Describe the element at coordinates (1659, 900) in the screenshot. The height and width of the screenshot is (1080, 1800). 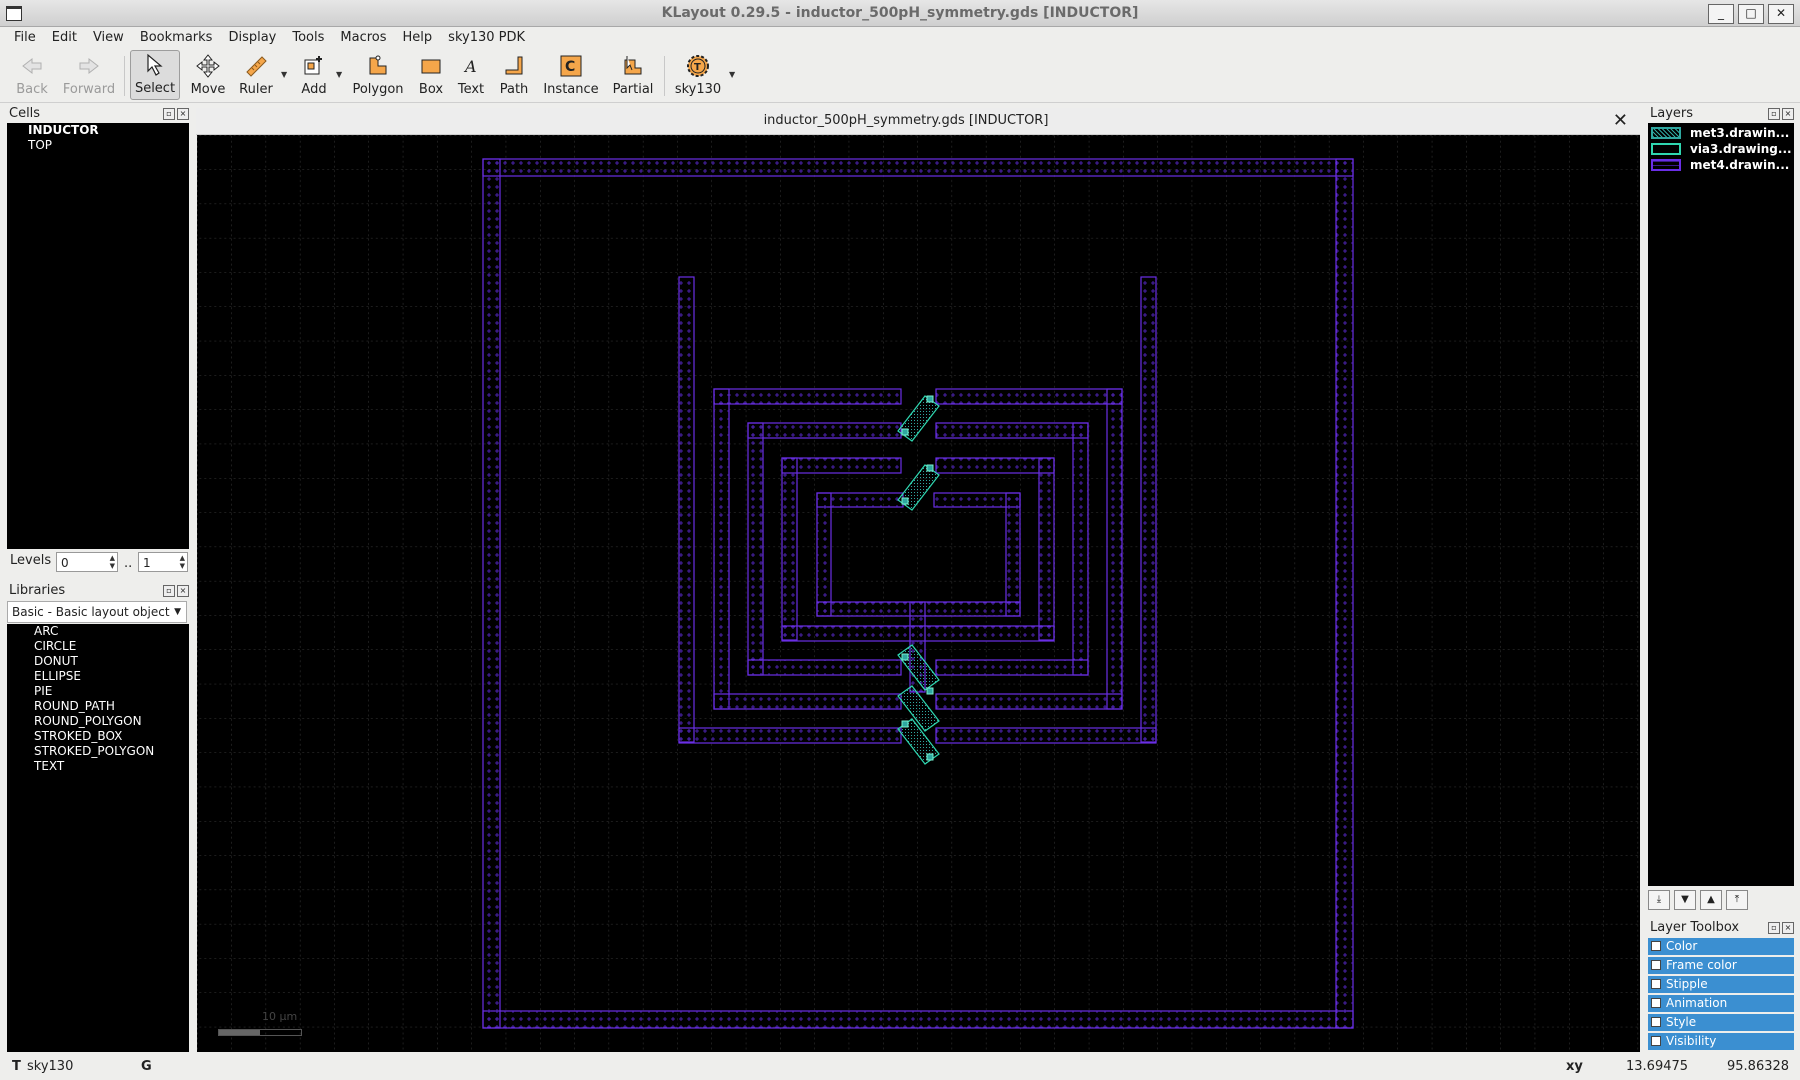
I see `move-to-bottom-icon: ⤓` at that location.